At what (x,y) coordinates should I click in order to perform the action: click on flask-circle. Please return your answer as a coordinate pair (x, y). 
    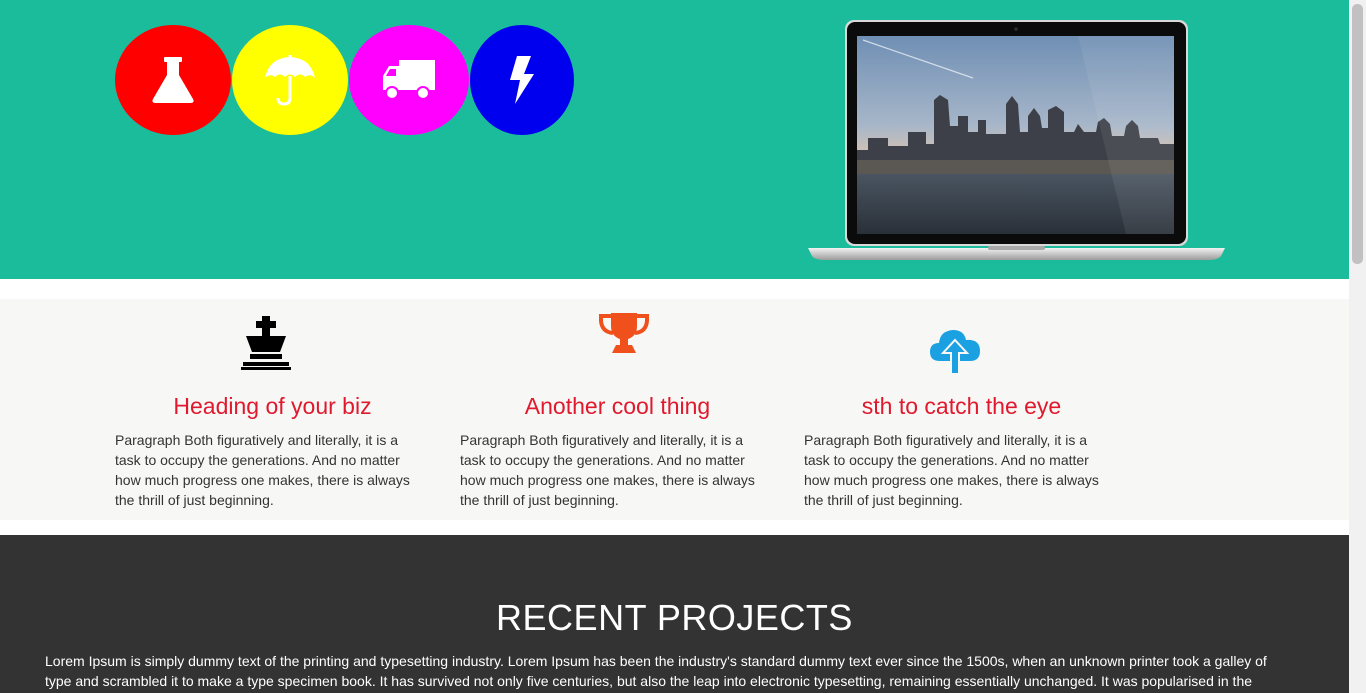
    Looking at the image, I should click on (173, 80).